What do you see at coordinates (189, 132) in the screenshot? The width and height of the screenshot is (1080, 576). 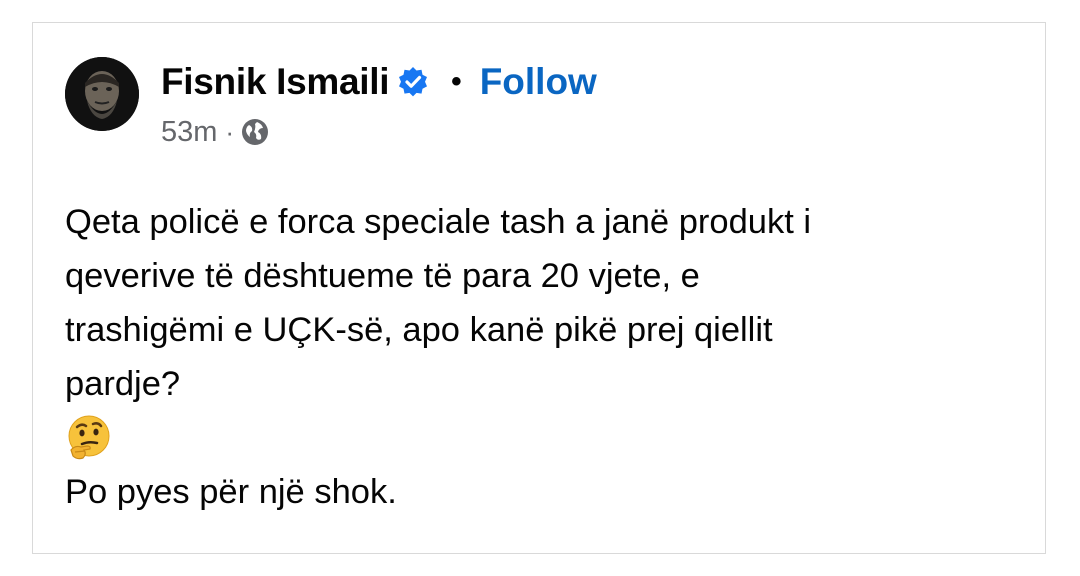 I see `post-time: 53m` at bounding box center [189, 132].